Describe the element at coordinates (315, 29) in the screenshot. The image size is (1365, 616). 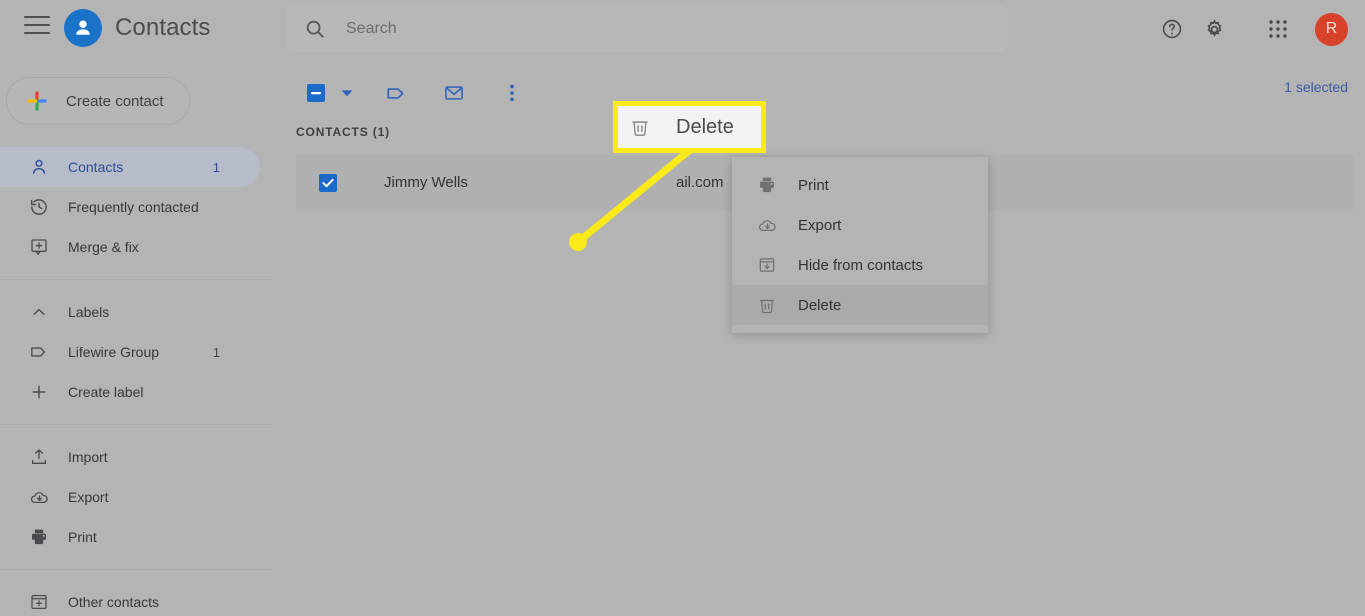
I see `search-icon` at that location.